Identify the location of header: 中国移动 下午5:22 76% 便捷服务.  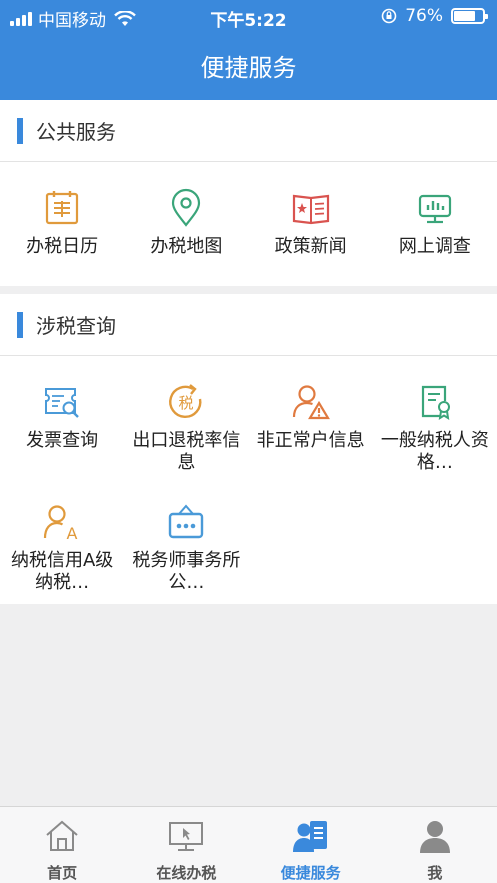
(248, 50).